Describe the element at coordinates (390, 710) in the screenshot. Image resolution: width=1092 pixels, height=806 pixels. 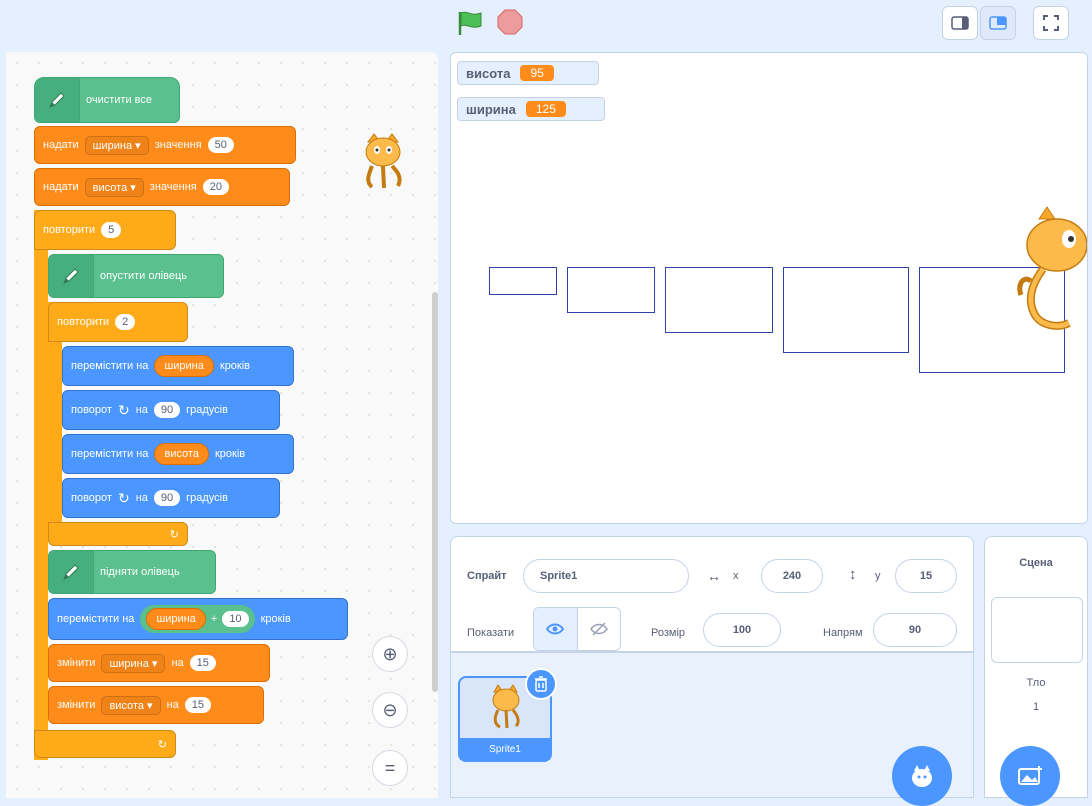
I see `zoom-out-button: ⊖` at that location.